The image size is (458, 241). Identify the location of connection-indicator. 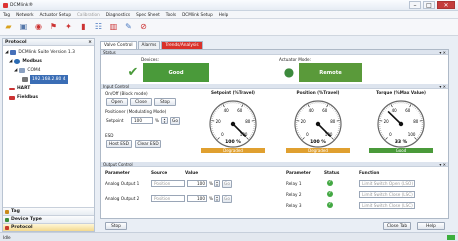
(451, 237).